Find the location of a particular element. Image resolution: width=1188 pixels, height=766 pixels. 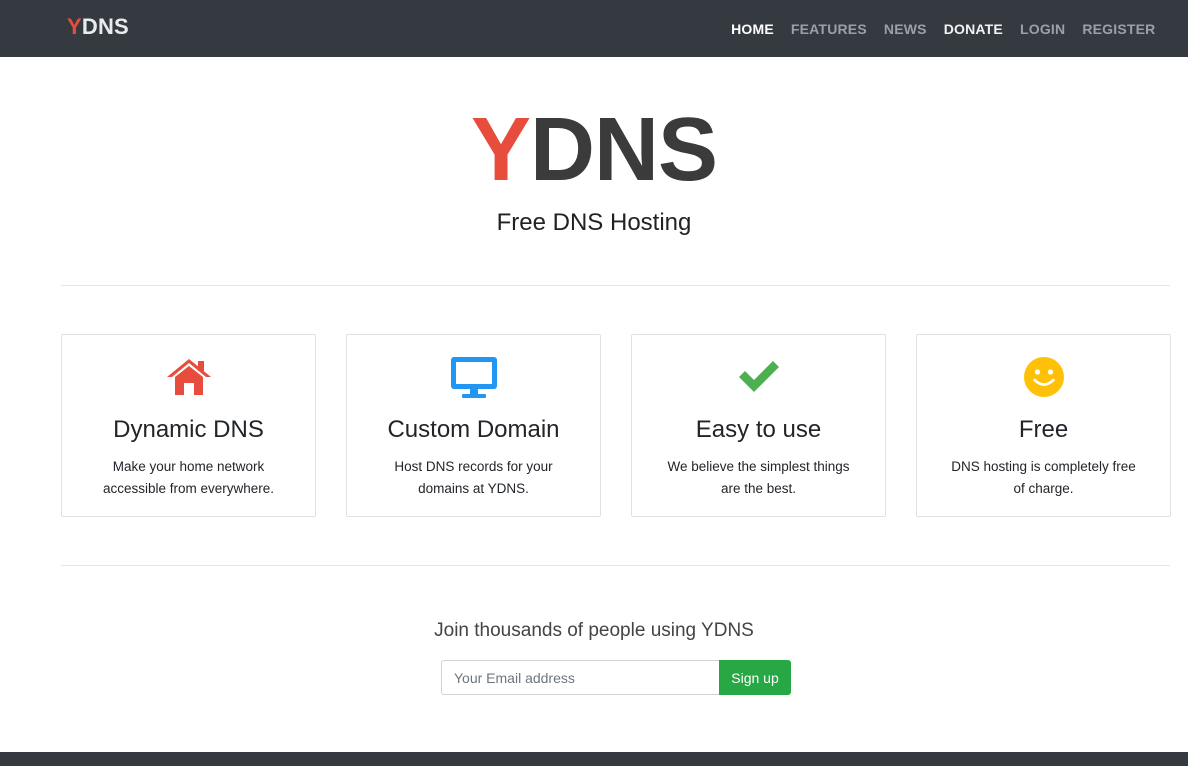

check-icon is located at coordinates (758, 377).